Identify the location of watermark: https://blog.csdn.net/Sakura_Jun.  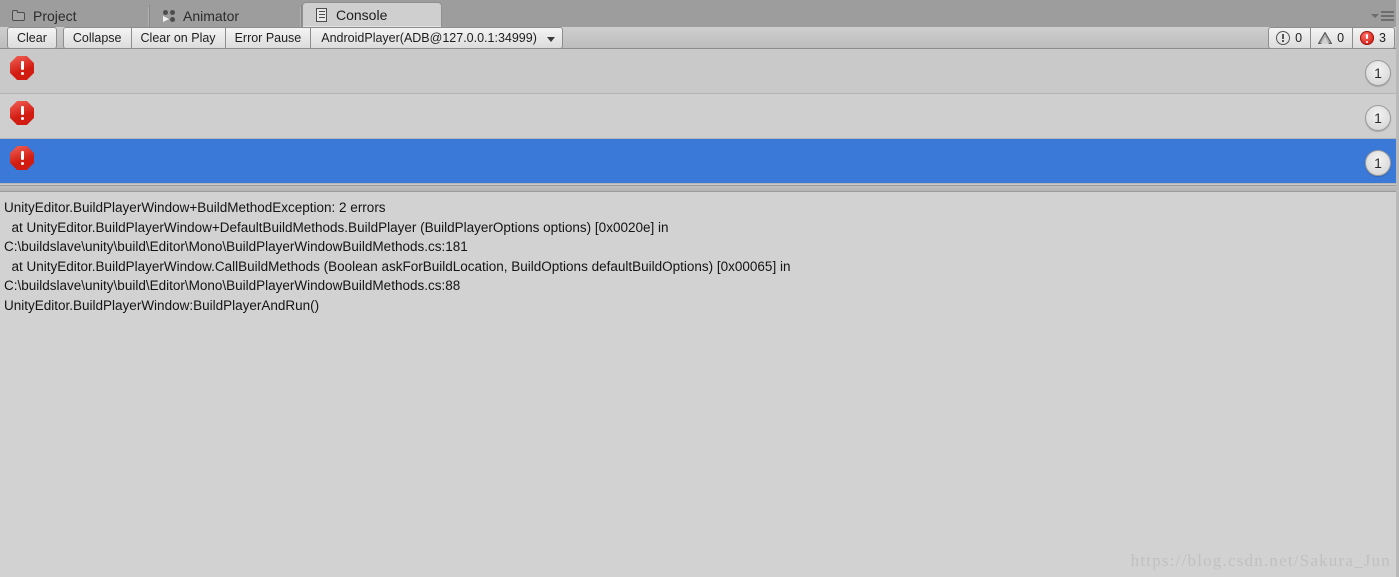
(1260, 560).